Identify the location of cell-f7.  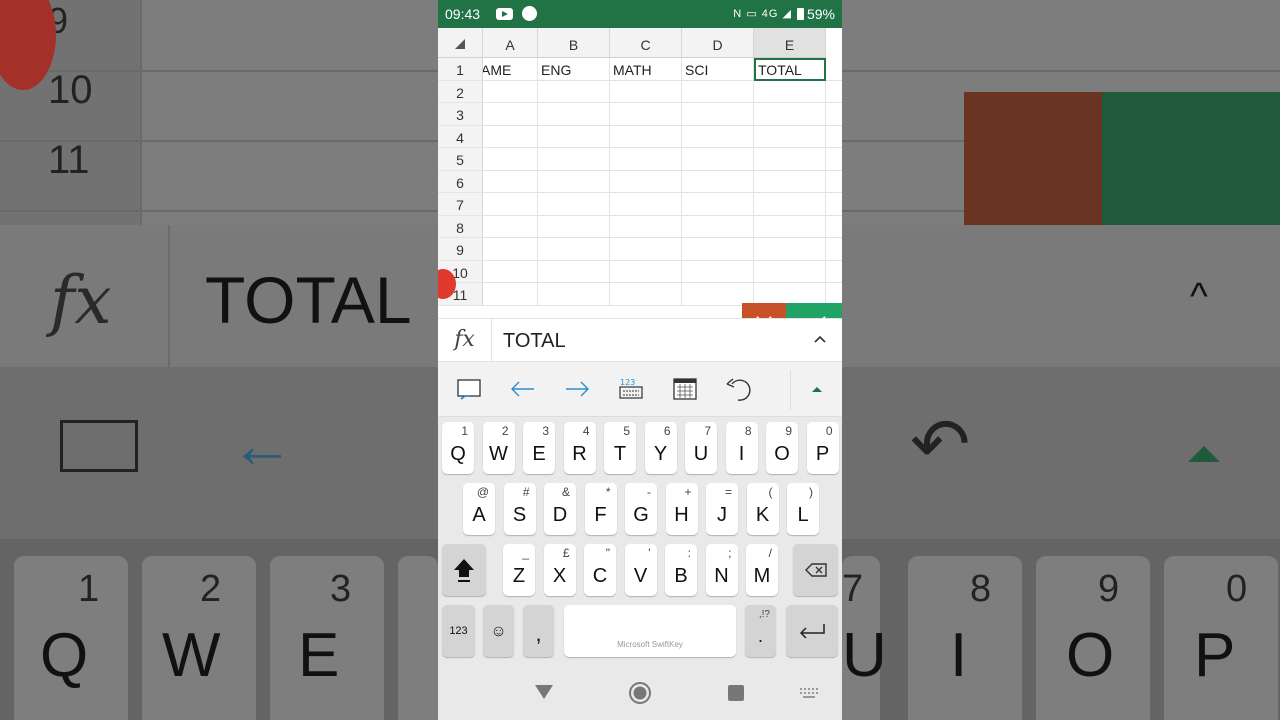
(834, 204).